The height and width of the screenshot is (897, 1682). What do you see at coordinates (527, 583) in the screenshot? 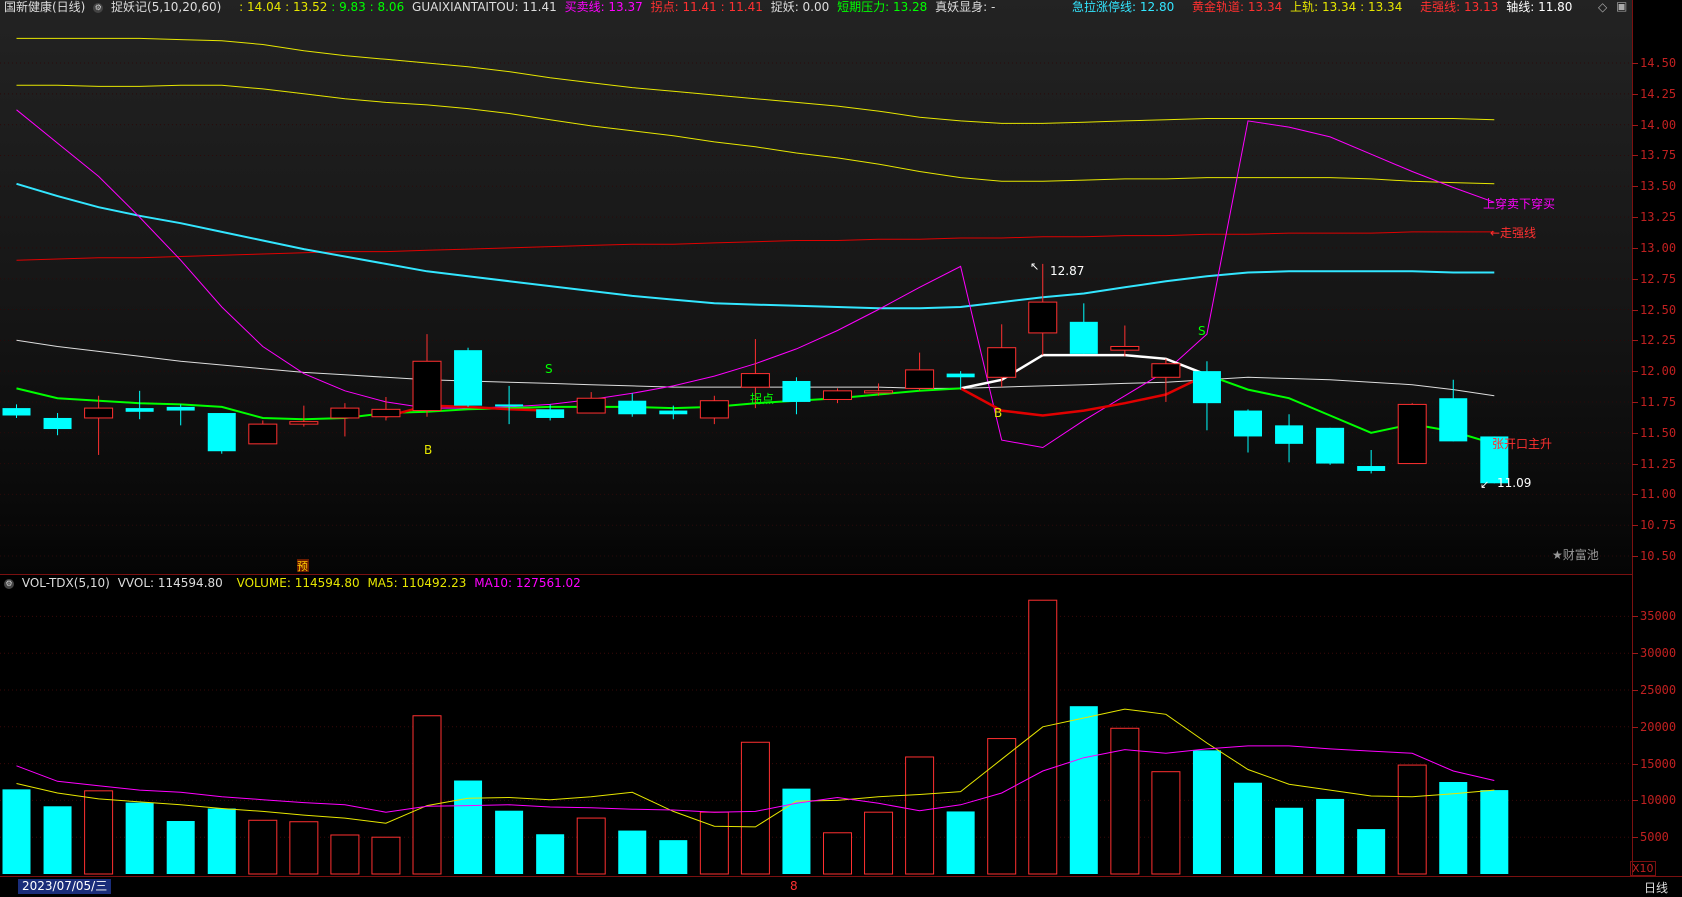
I see `ma10-value: MA10: 127561.02` at bounding box center [527, 583].